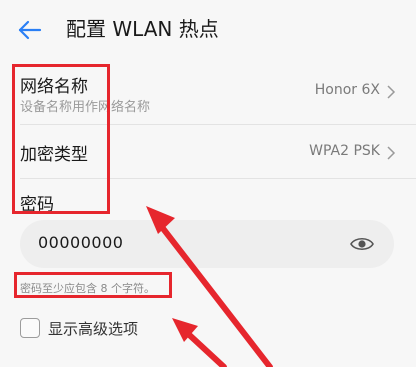 This screenshot has height=367, width=416. What do you see at coordinates (142, 29) in the screenshot?
I see `page-title: 配置 WLAN 热点` at bounding box center [142, 29].